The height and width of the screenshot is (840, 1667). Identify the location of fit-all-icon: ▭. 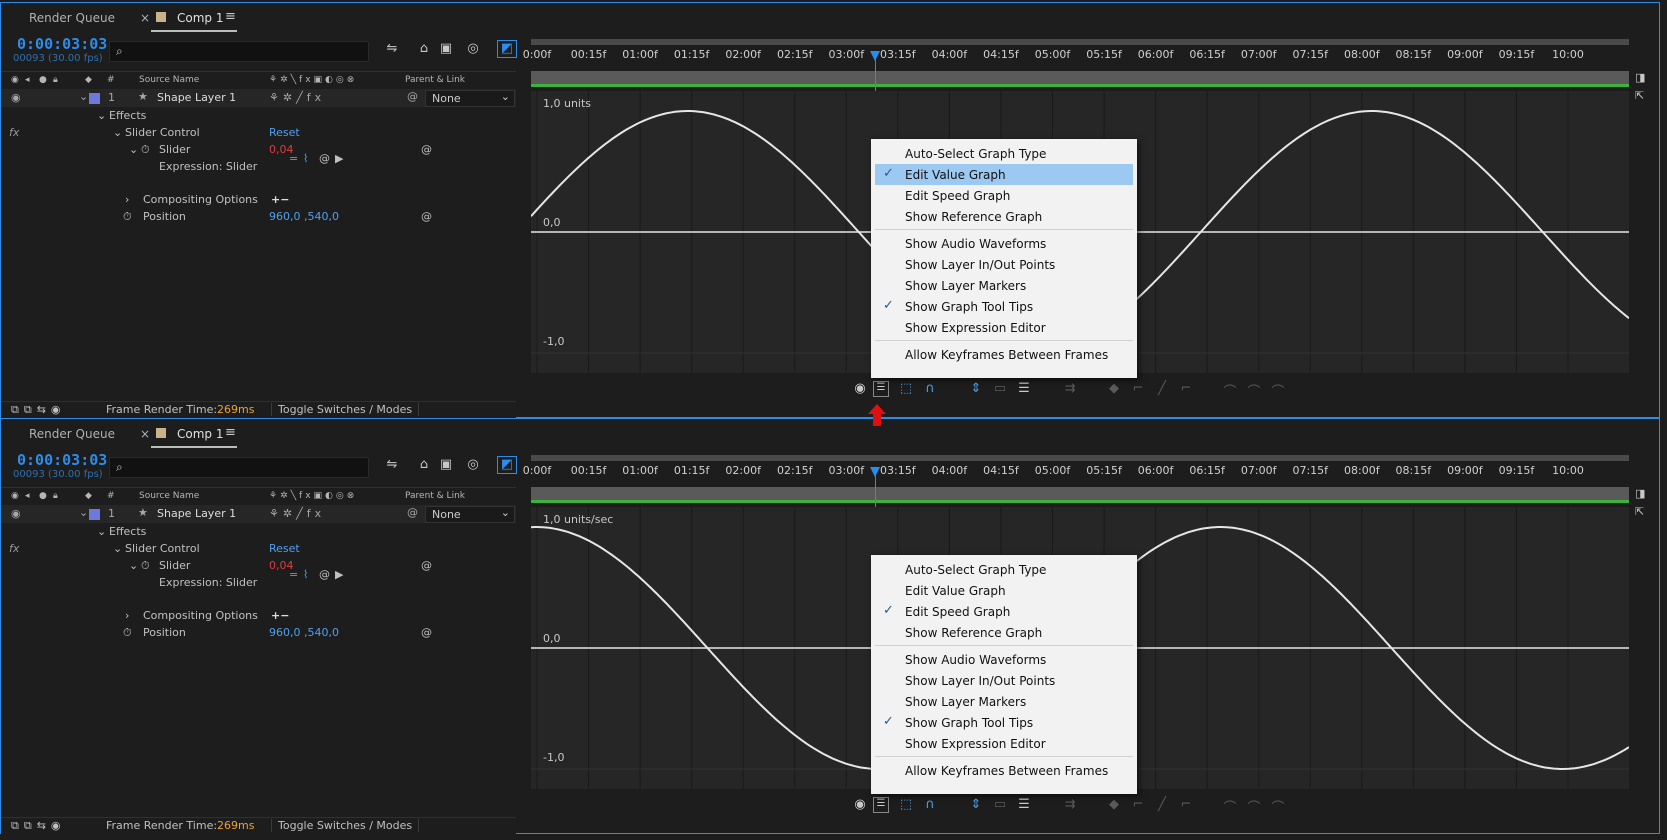
(1000, 806).